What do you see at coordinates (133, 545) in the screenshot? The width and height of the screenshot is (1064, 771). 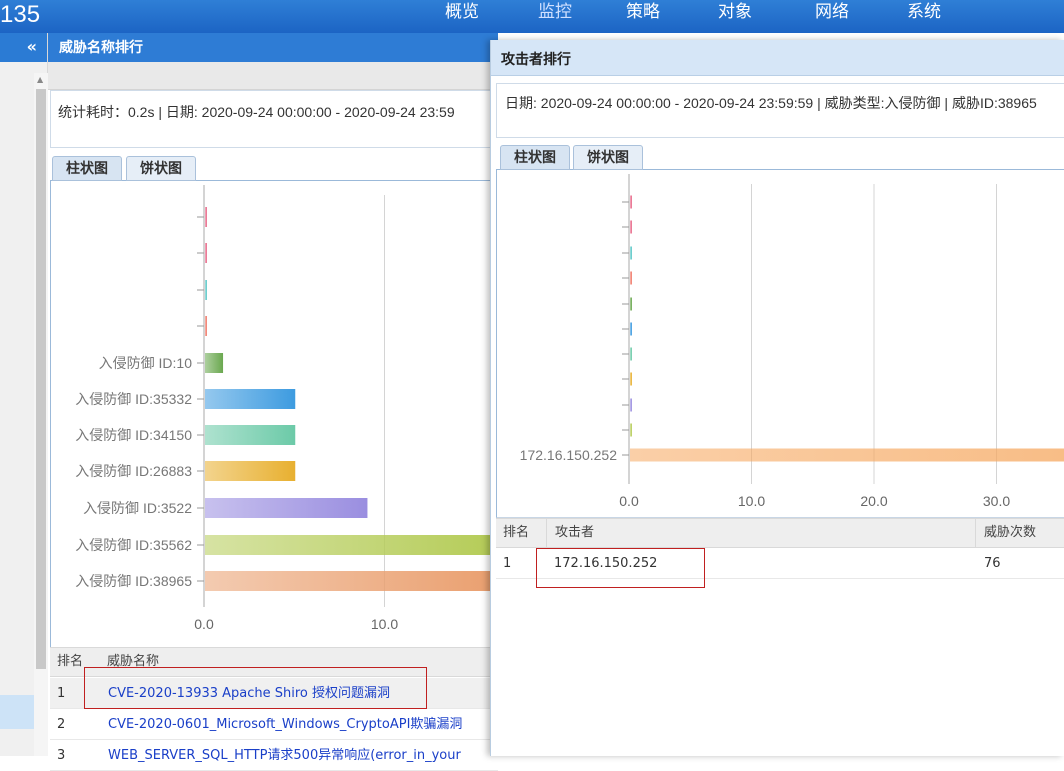 I see `y-category-label: 入侵防御 ID:35562` at bounding box center [133, 545].